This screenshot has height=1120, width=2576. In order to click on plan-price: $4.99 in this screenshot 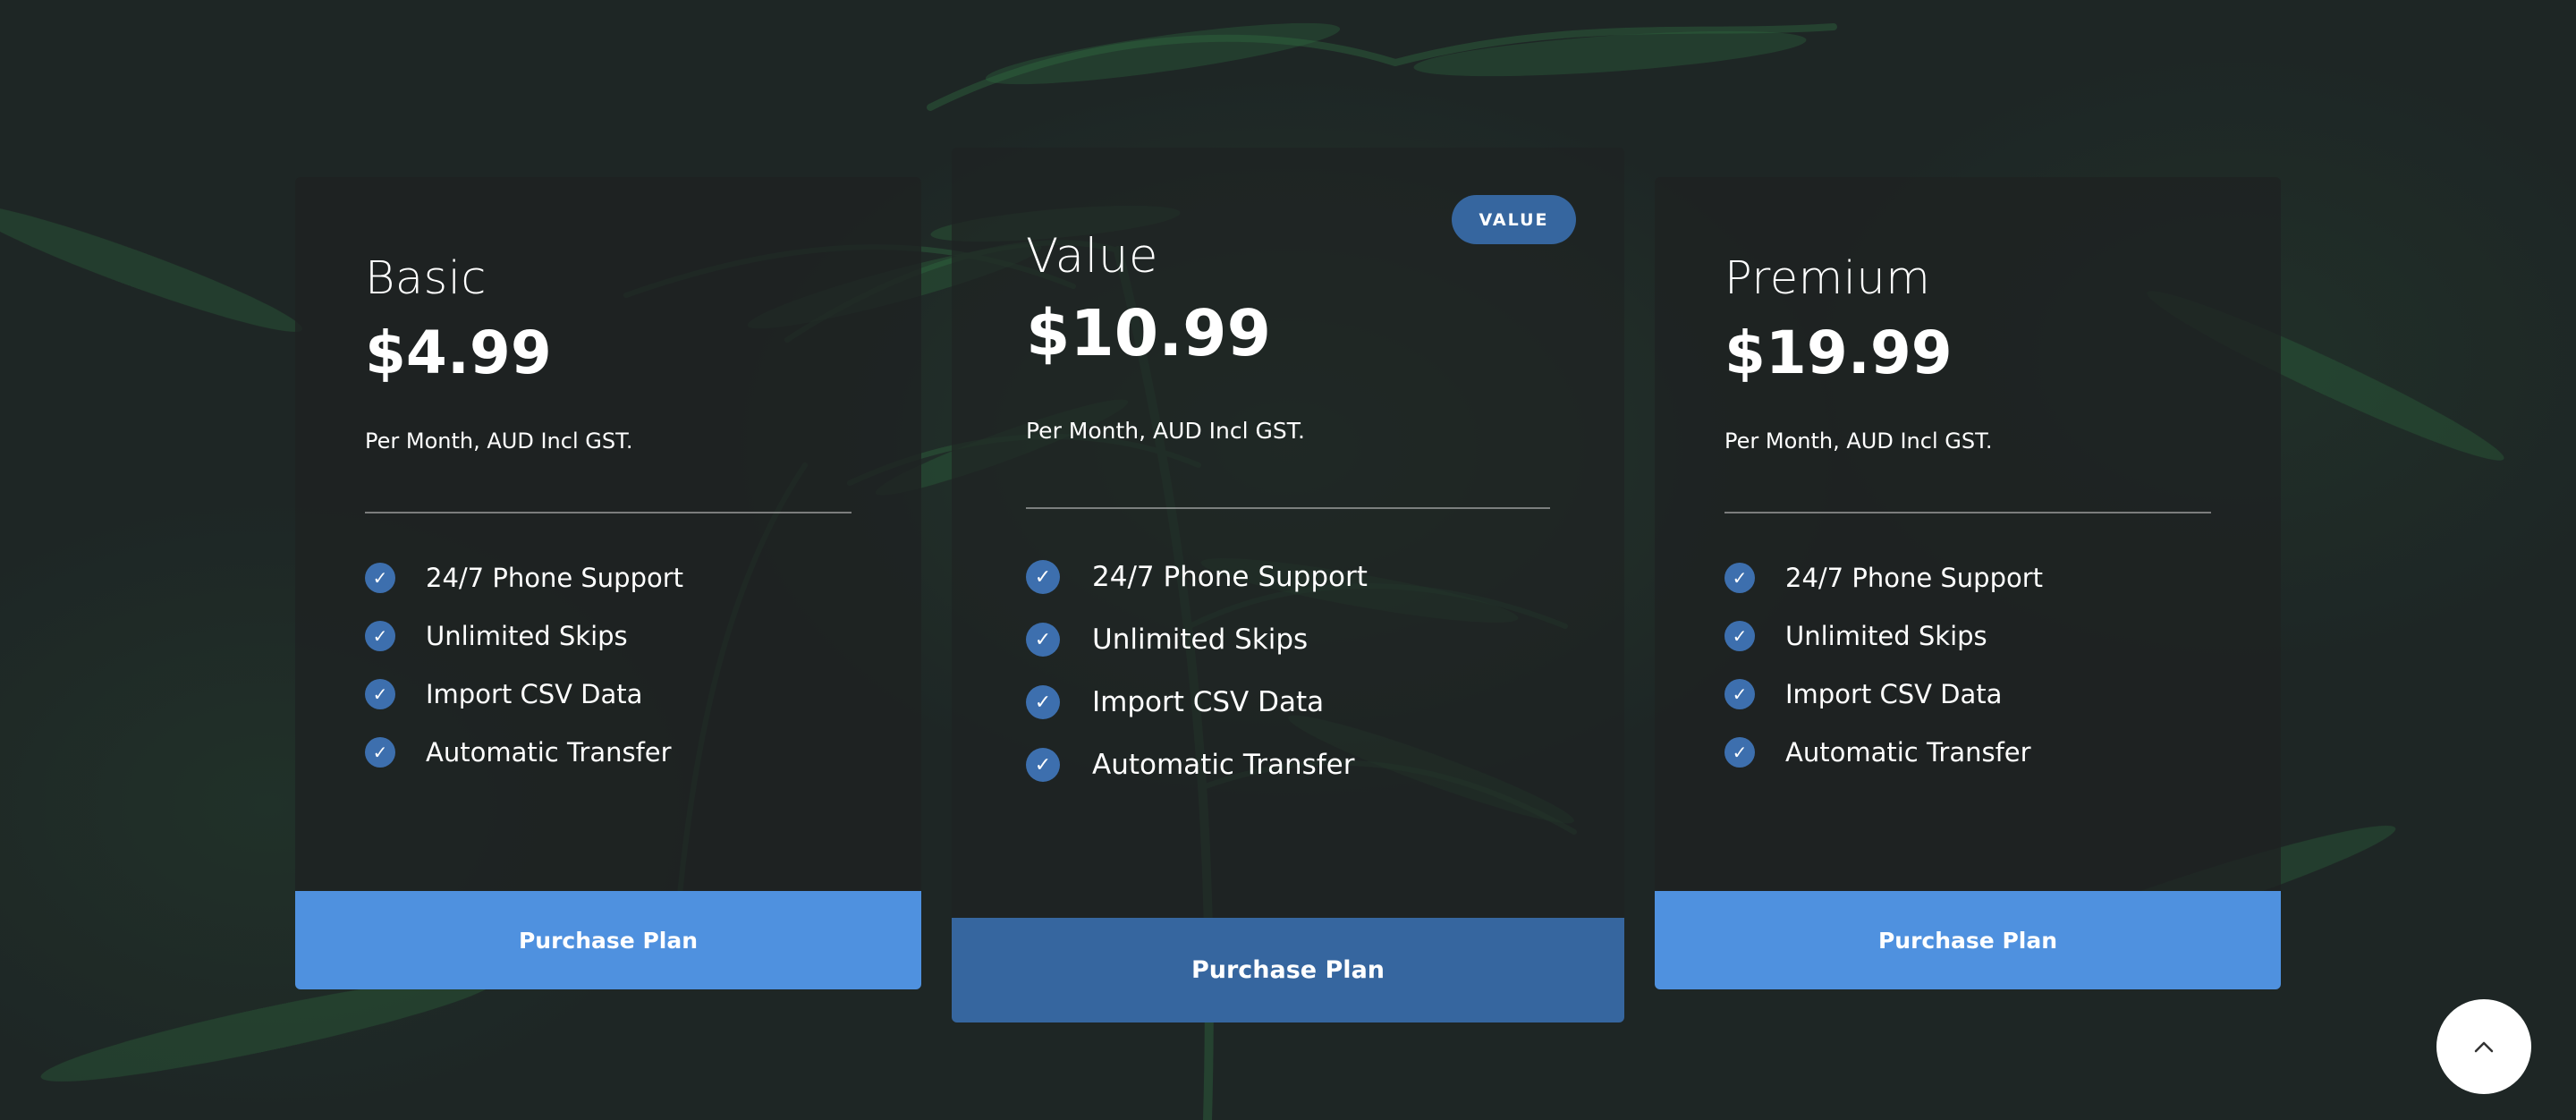, I will do `click(458, 352)`.